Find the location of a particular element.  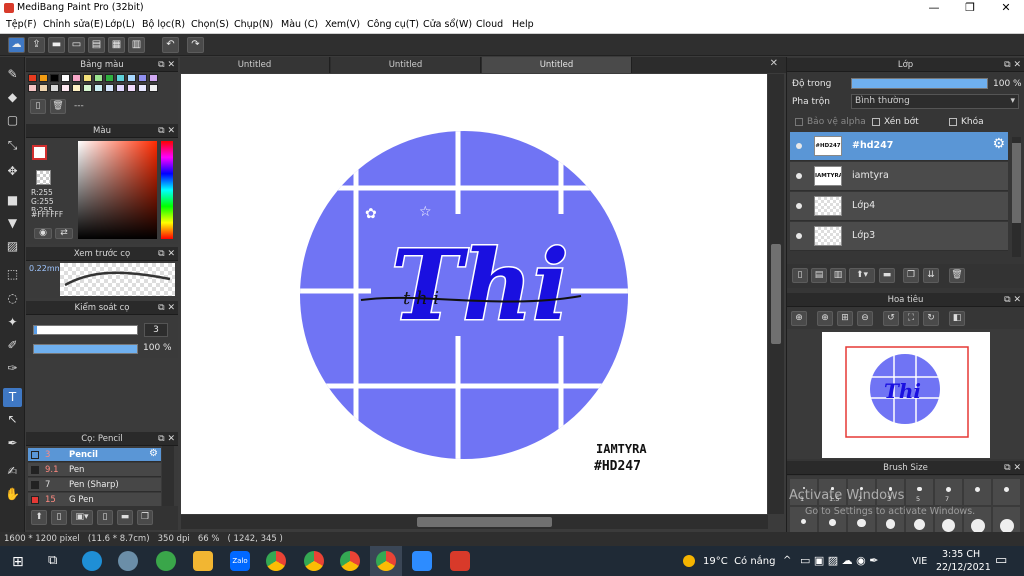

menu-filter: Bộ lọc(R) is located at coordinates (163, 24).